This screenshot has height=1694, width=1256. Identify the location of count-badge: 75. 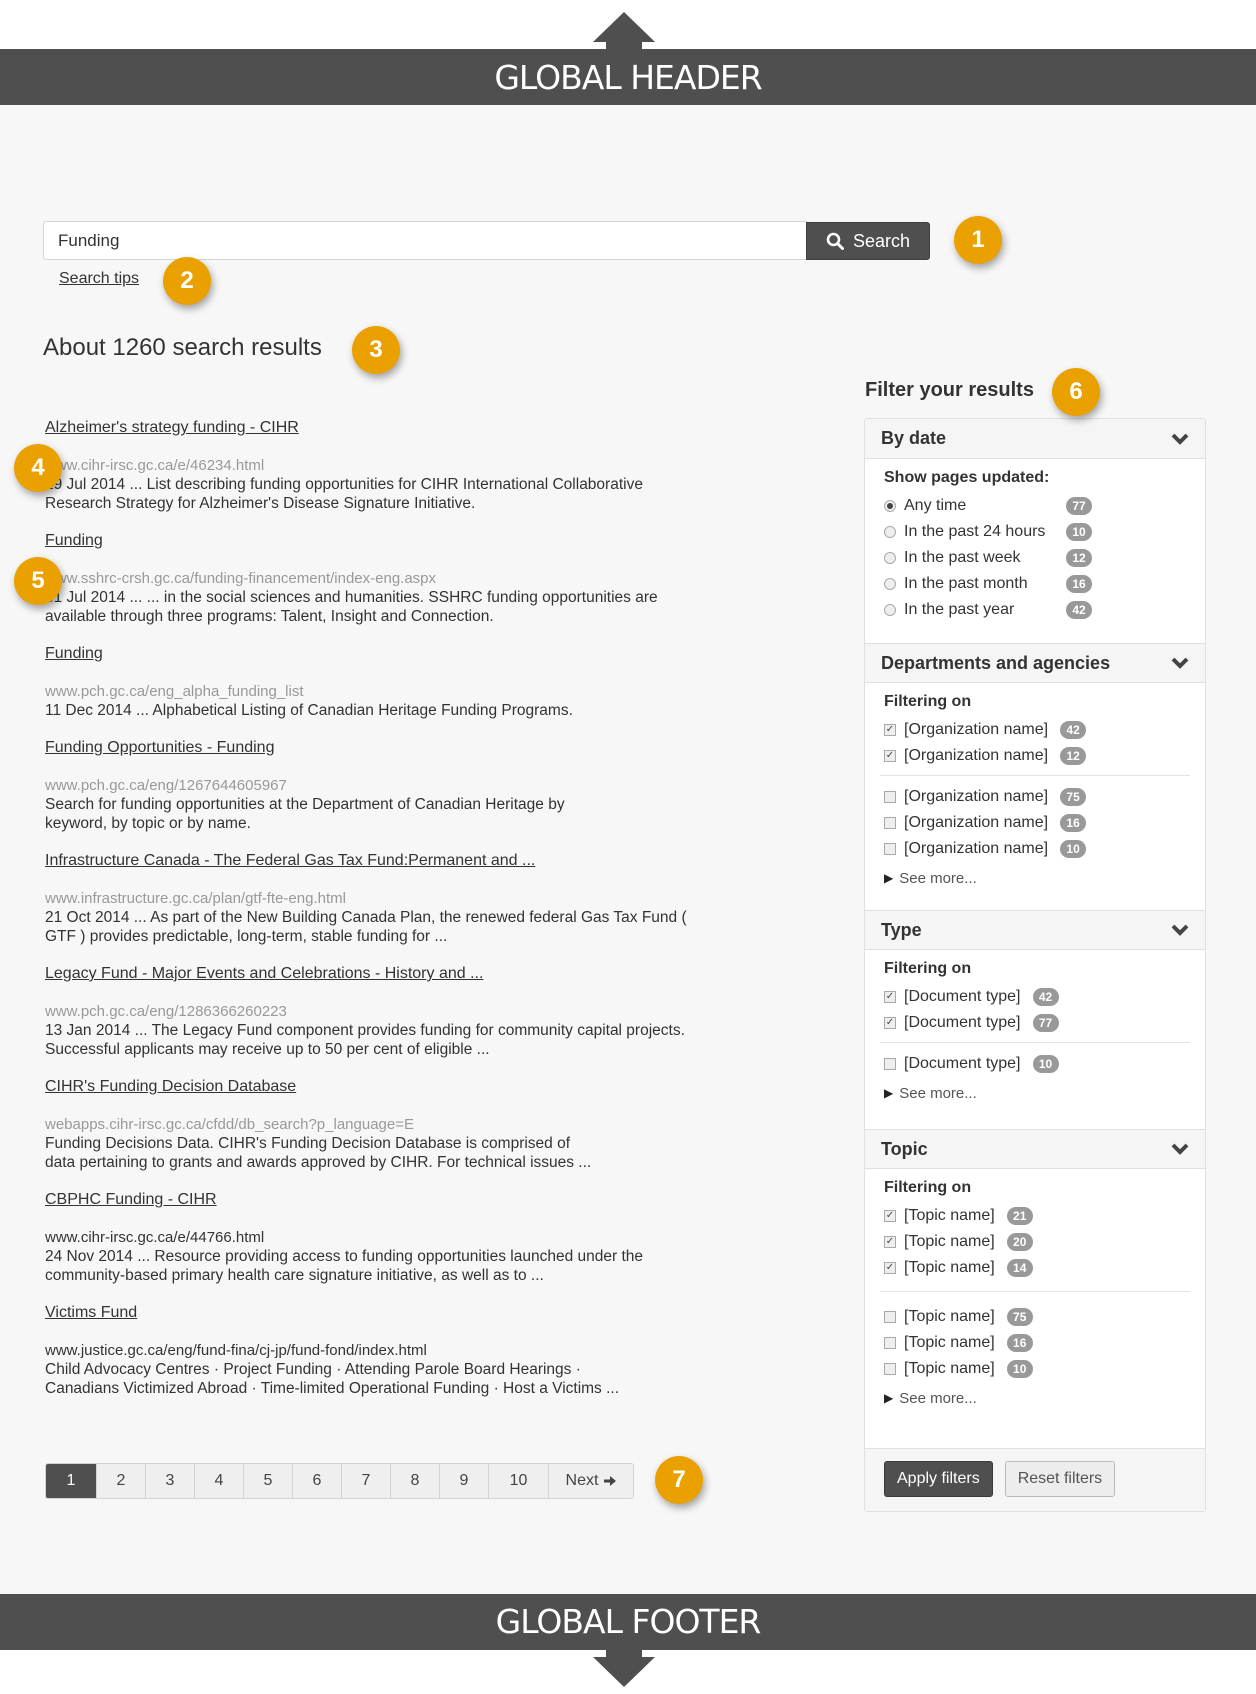
(1073, 797).